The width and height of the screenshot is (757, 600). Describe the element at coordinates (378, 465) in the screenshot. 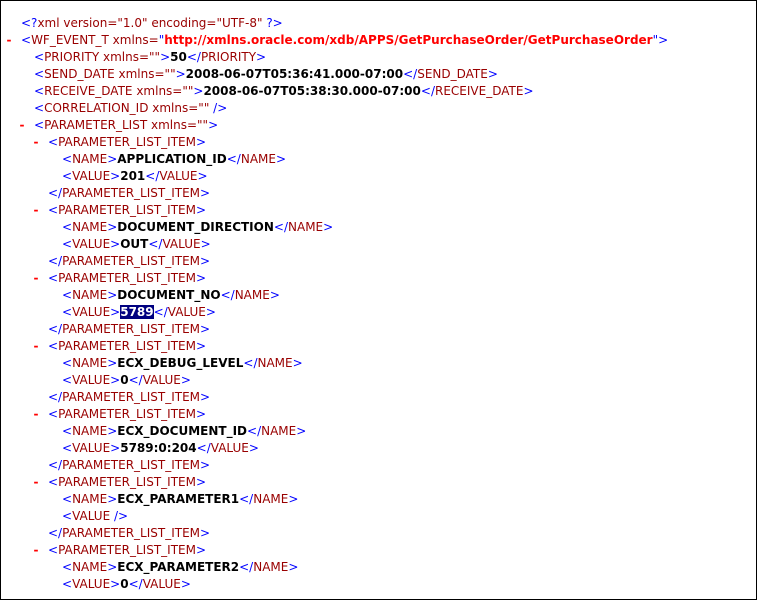

I see `parameter-list-item-close: </PARAMETER_LIST_ITEM>` at that location.